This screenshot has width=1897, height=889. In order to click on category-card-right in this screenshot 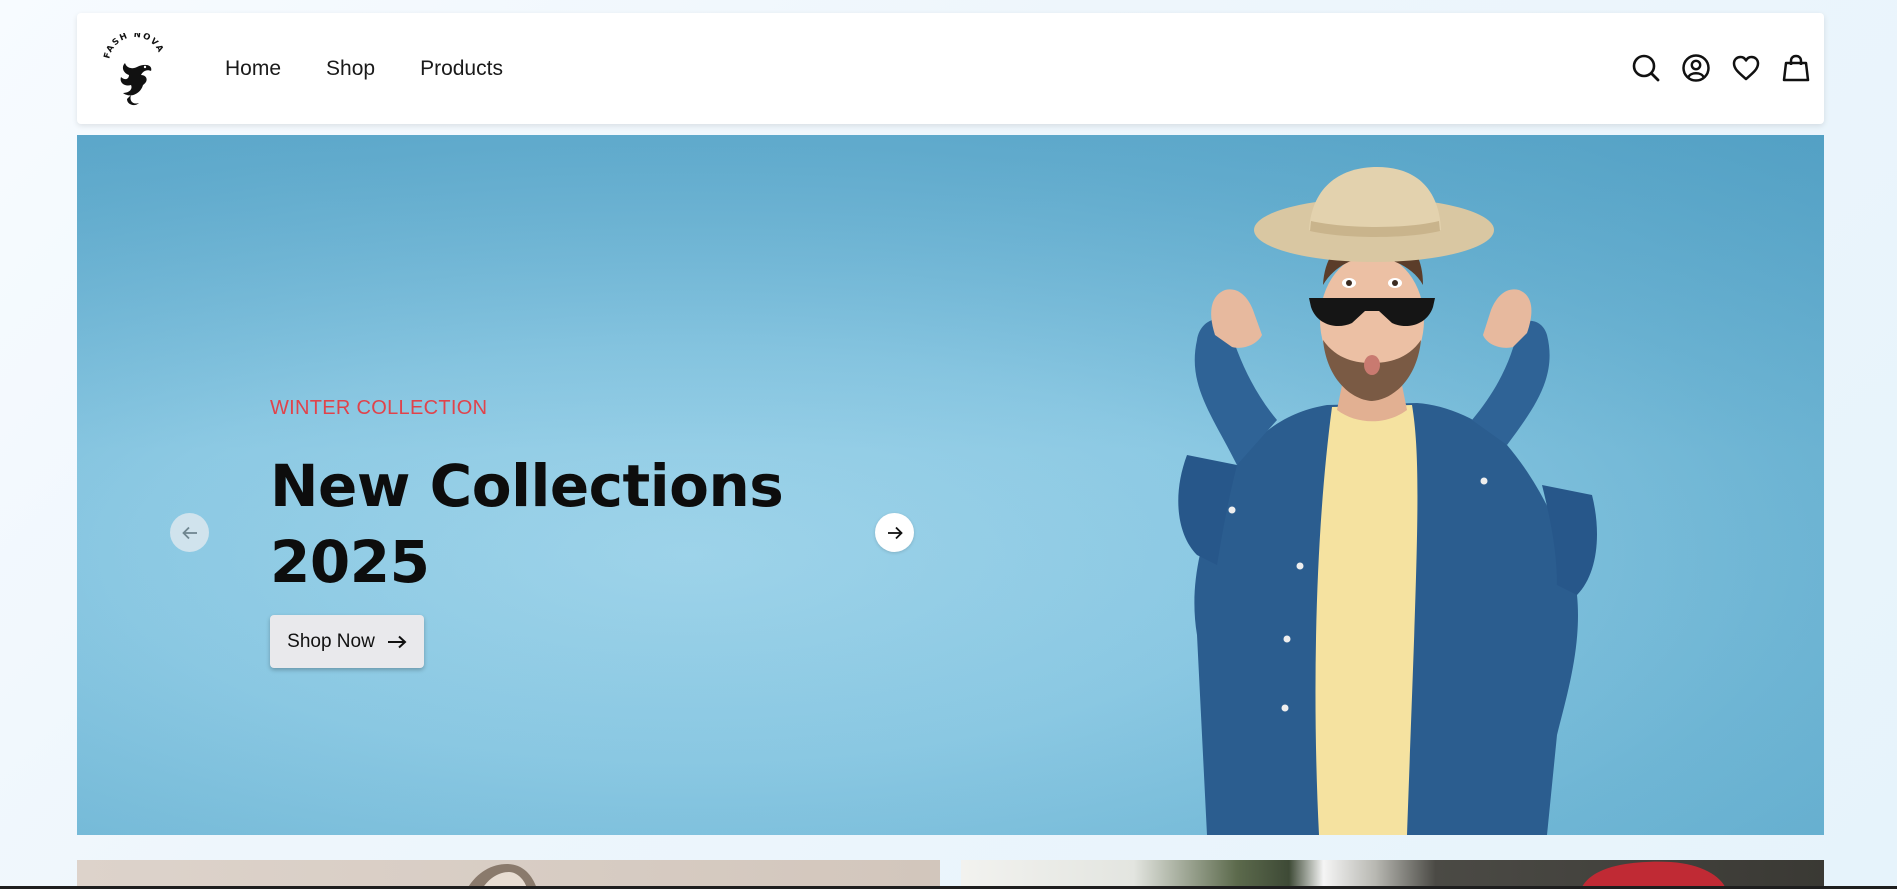, I will do `click(1392, 874)`.